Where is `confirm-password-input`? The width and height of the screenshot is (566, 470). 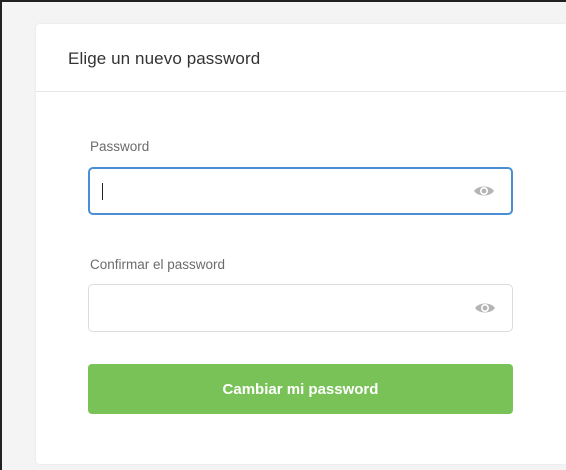 confirm-password-input is located at coordinates (279, 308).